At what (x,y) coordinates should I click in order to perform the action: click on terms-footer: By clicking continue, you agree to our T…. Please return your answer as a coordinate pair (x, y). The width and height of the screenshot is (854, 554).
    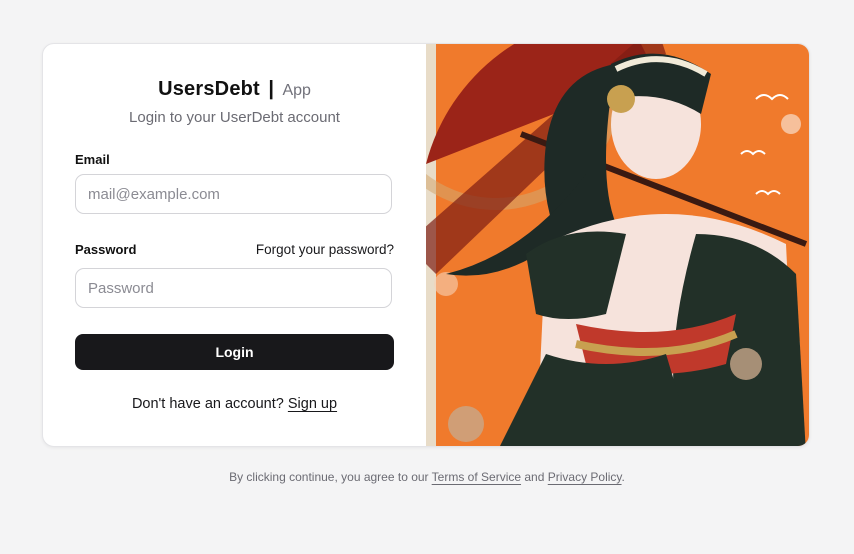
    Looking at the image, I should click on (427, 477).